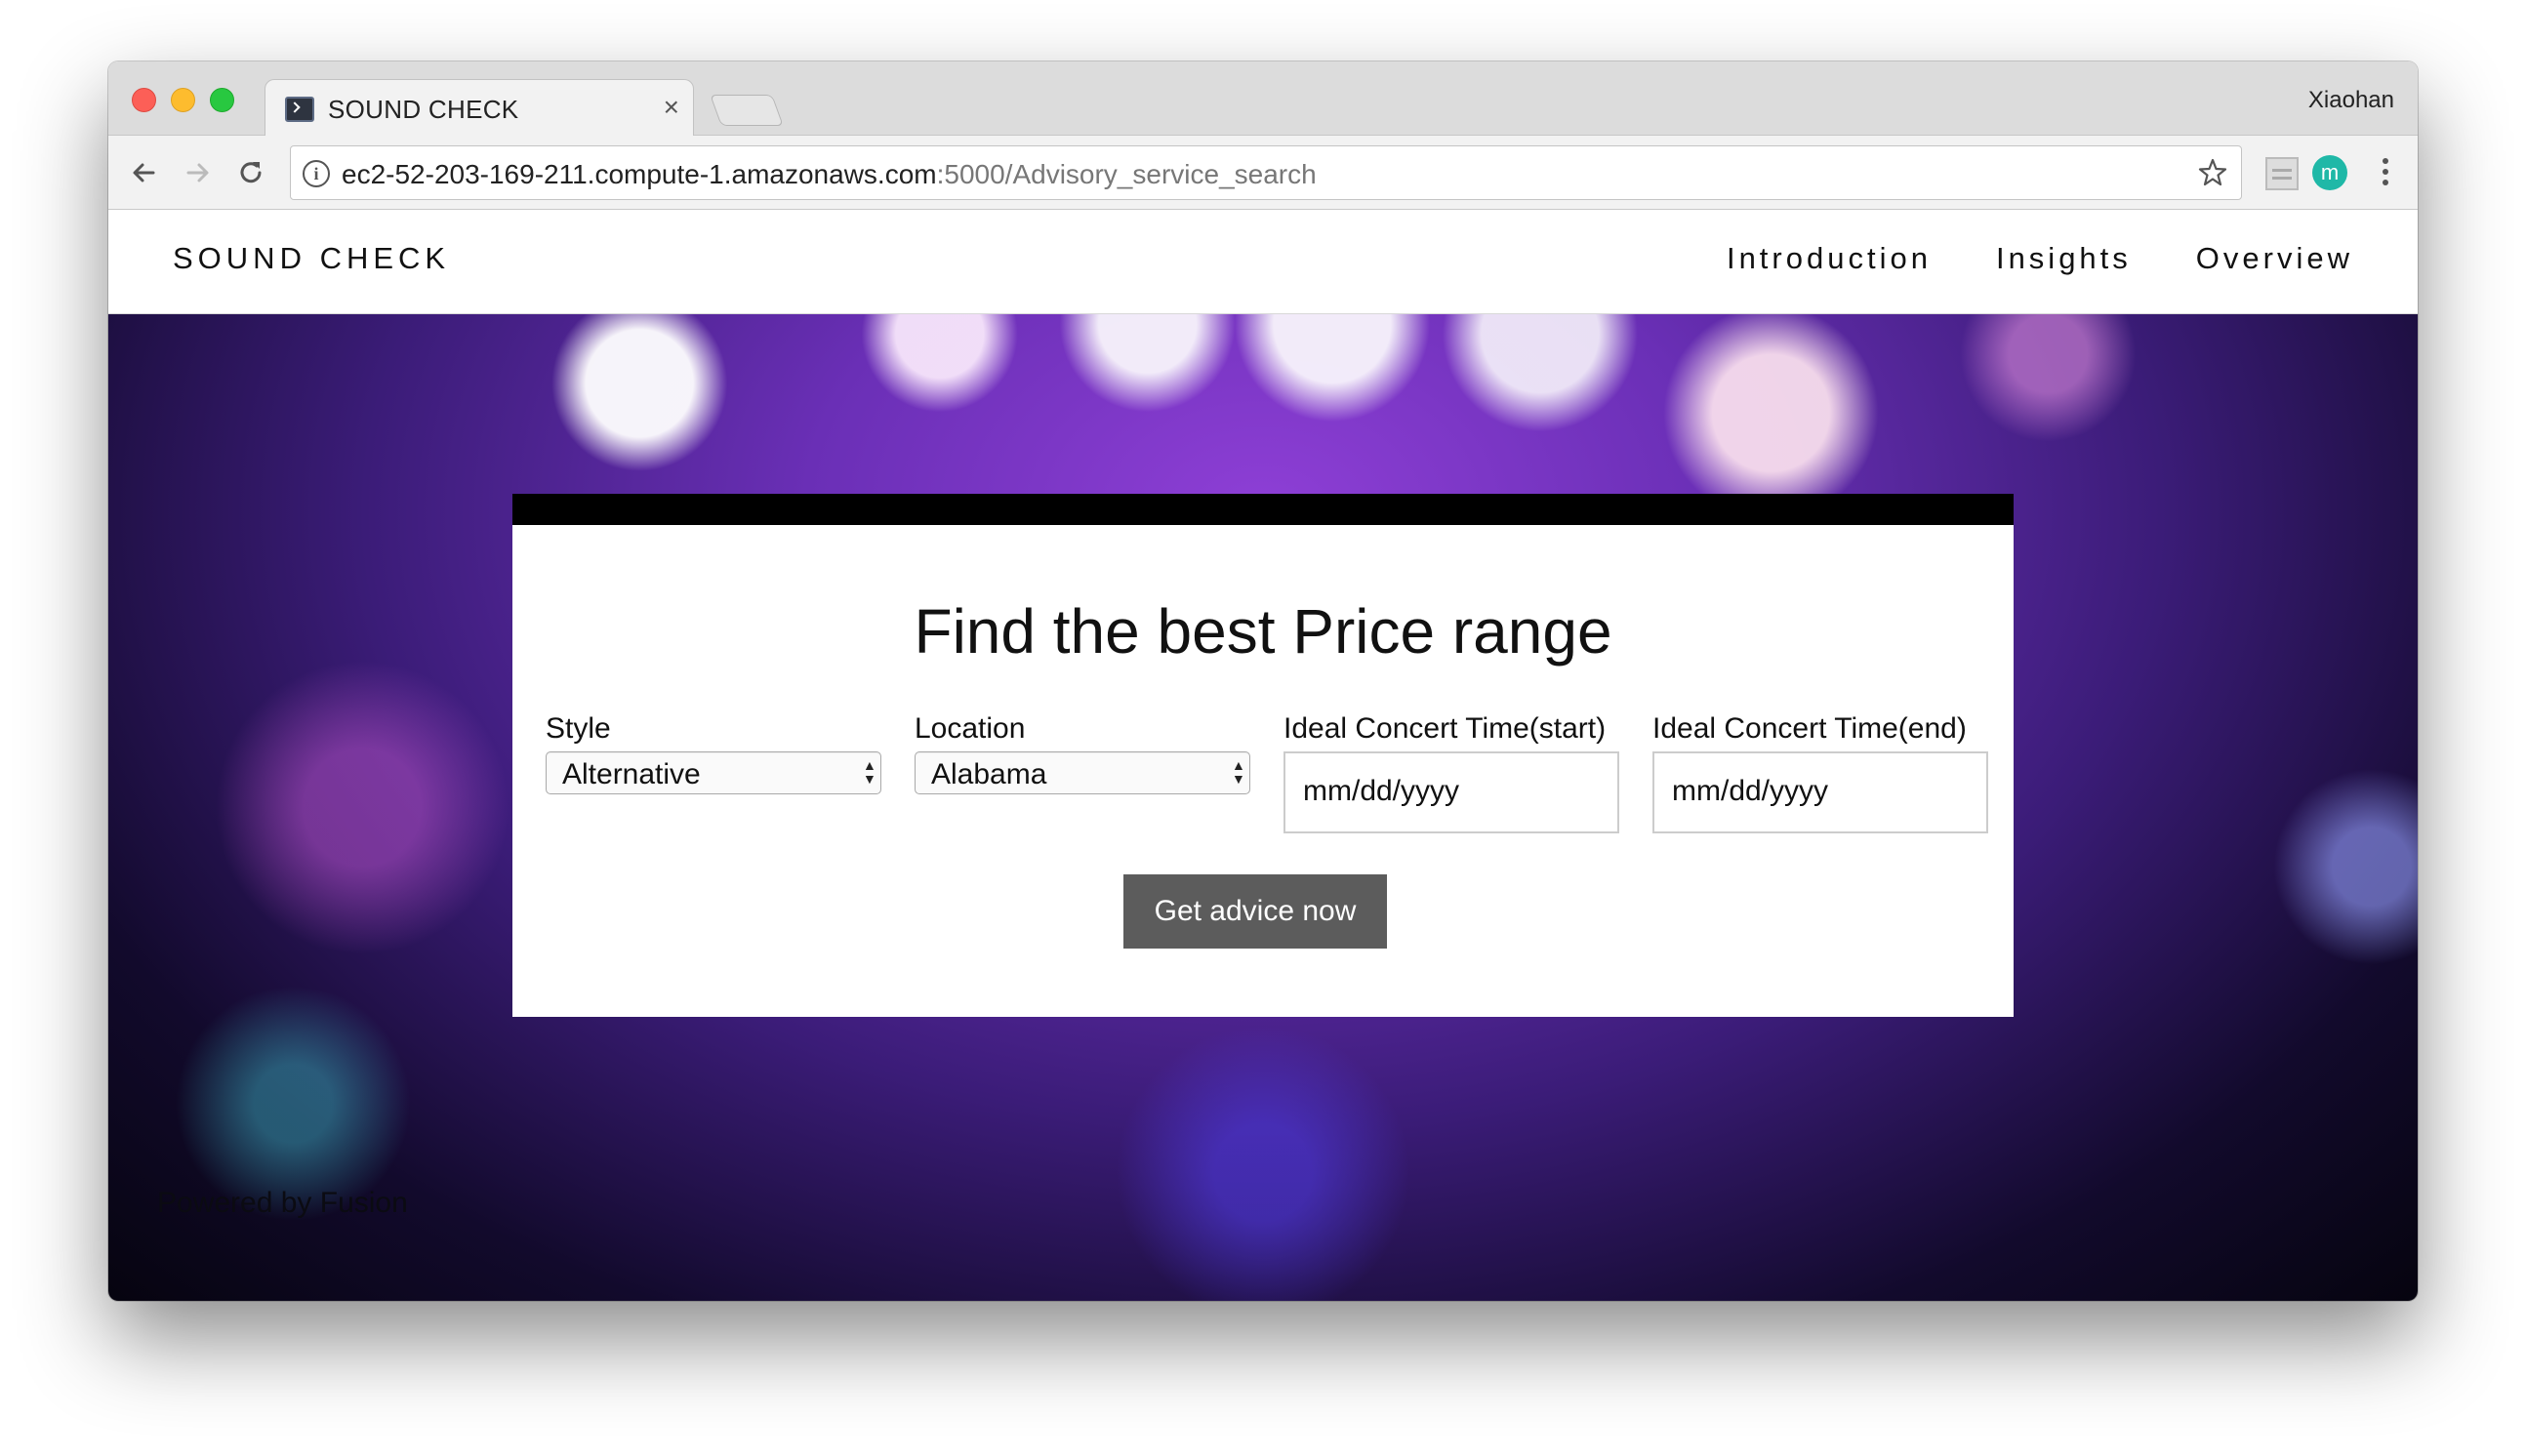 The image size is (2526, 1456). I want to click on card-header-bar, so click(1263, 509).